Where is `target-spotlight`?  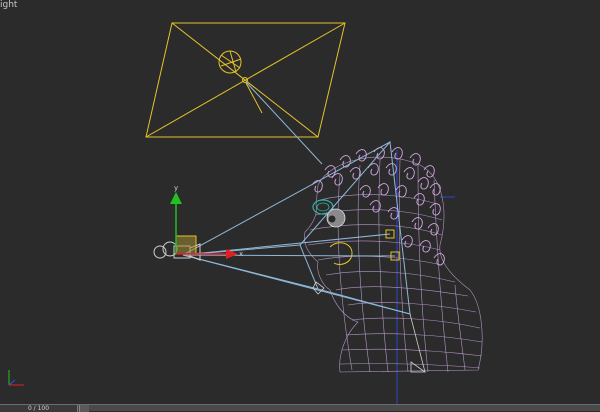
target-spotlight is located at coordinates (245, 80).